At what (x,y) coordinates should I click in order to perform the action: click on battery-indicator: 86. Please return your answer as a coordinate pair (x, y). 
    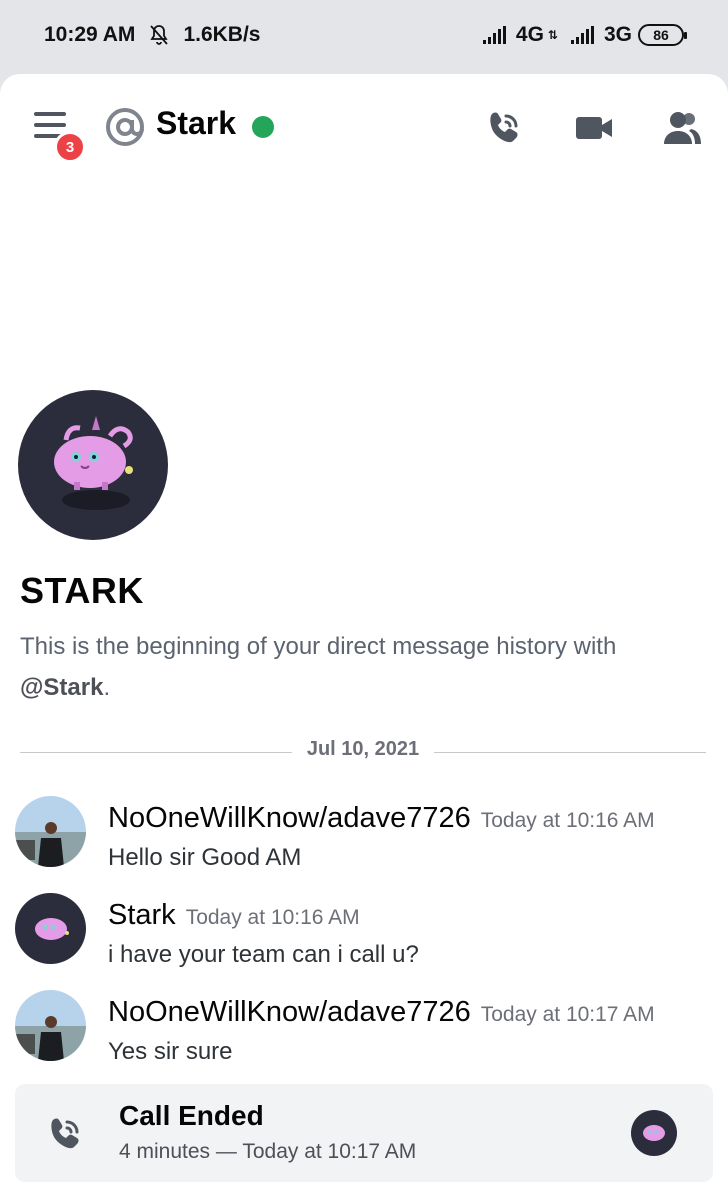
    Looking at the image, I should click on (662, 35).